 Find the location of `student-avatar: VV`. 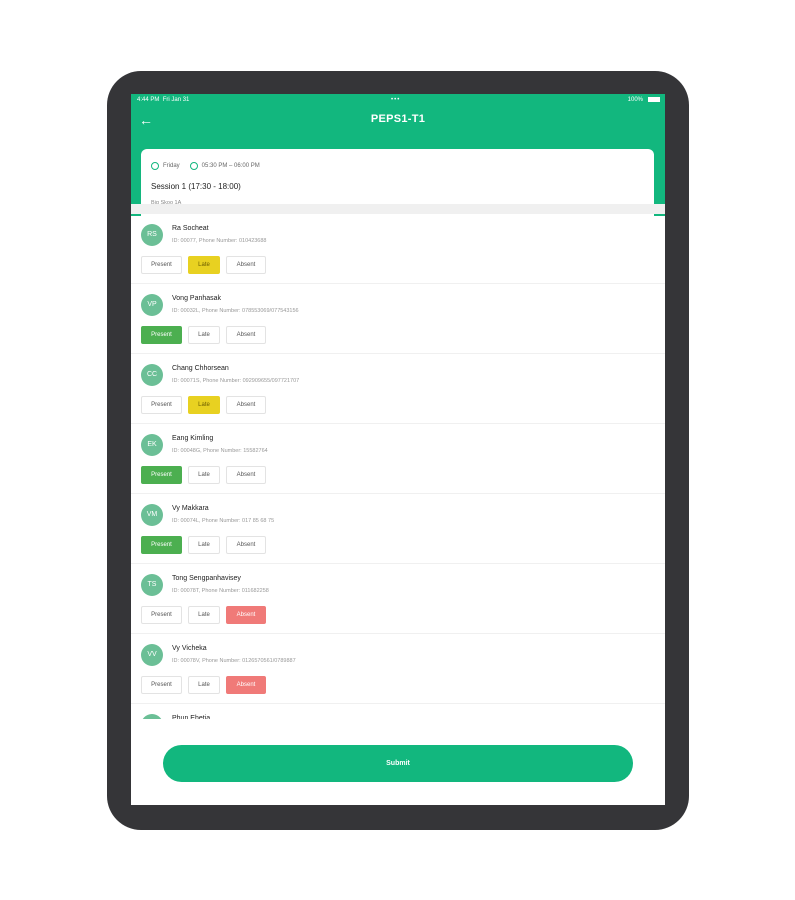

student-avatar: VV is located at coordinates (152, 655).